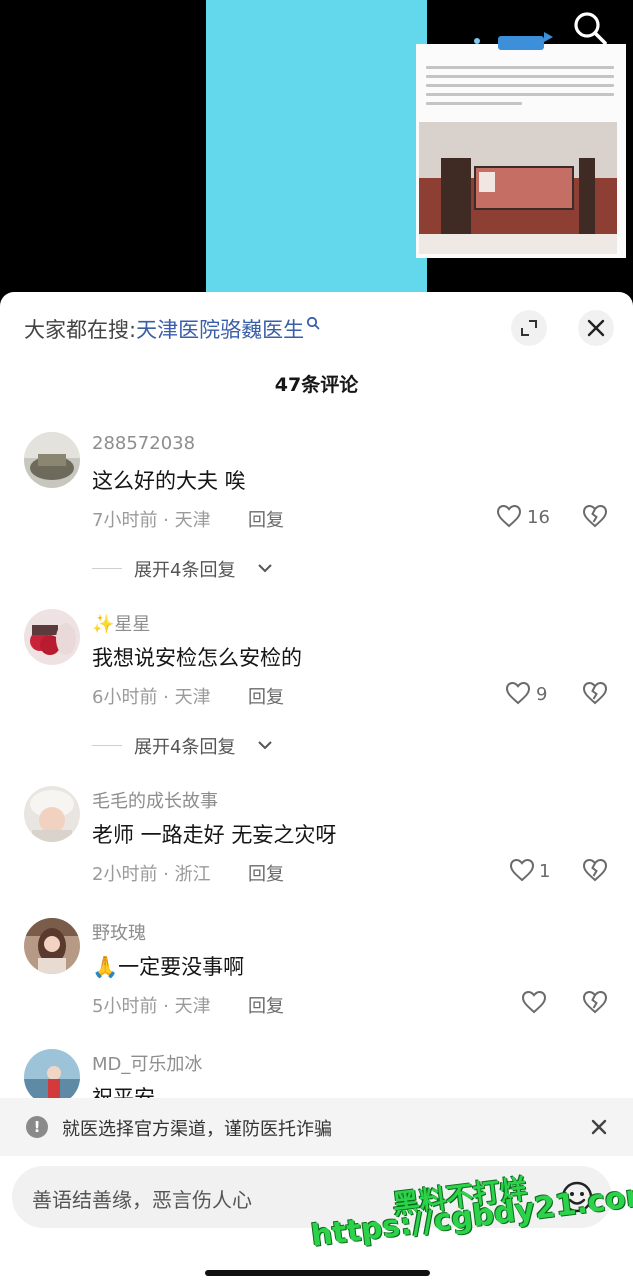 The width and height of the screenshot is (633, 1280). What do you see at coordinates (316, 978) in the screenshot?
I see `comment-item: 野玫瑰 🙏一定要没事啊 5小时前 · 天津 回复` at bounding box center [316, 978].